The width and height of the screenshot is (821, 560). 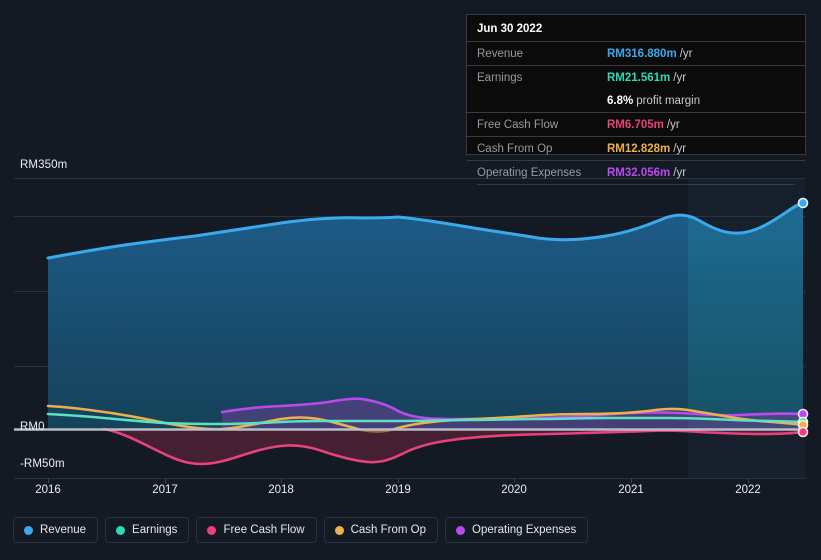 I want to click on tooltip-key-cash-from-op: Cash From Op, so click(x=515, y=148).